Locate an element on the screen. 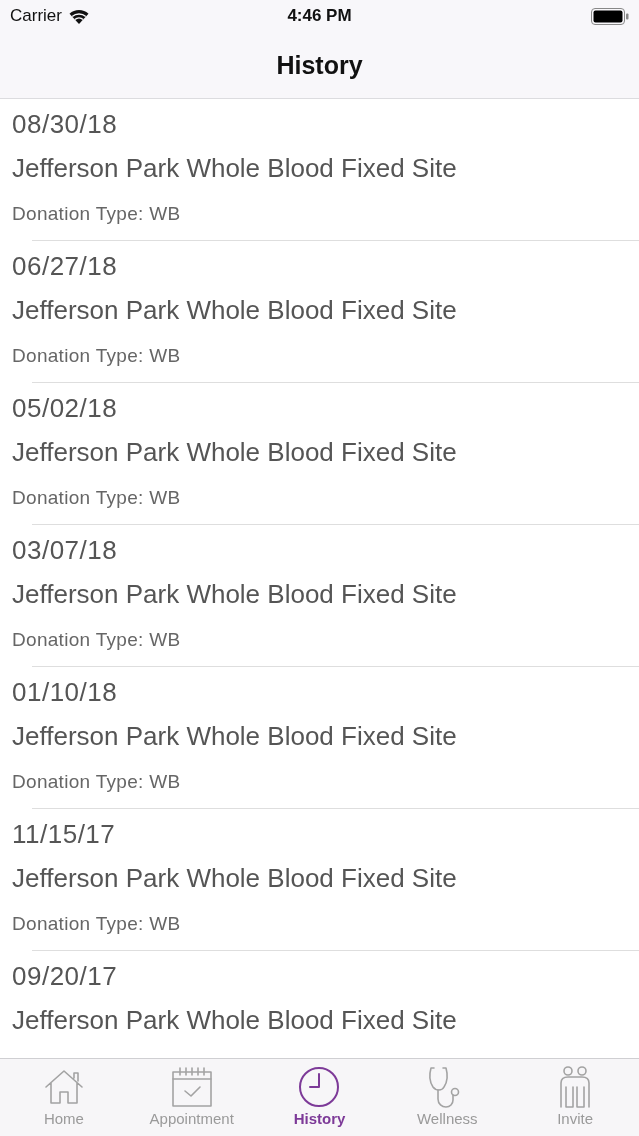  tab-button: Invite is located at coordinates (575, 1097).